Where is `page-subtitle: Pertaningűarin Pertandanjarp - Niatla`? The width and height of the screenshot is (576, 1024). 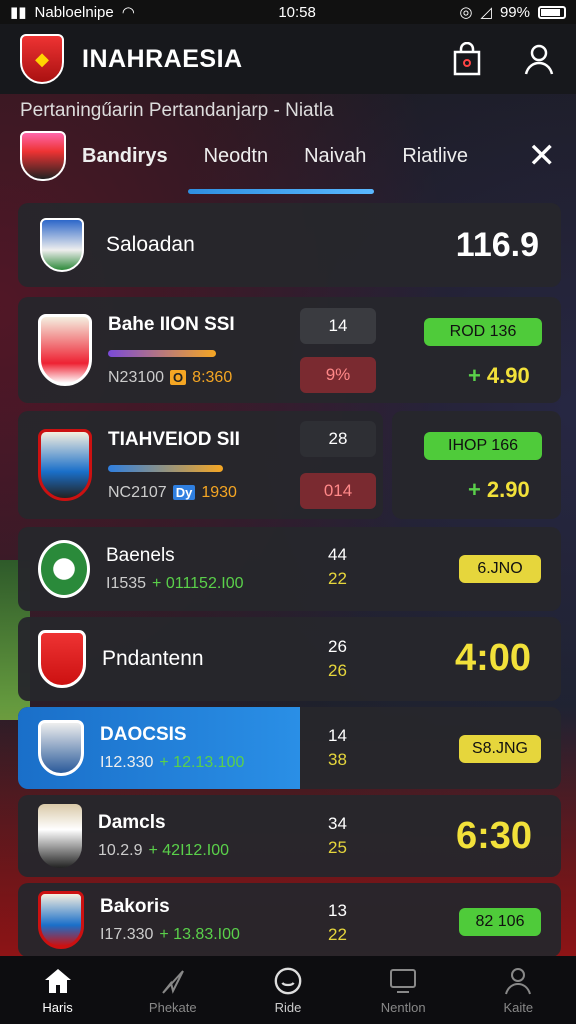 page-subtitle: Pertaningűarin Pertandanjarp - Niatla is located at coordinates (177, 110).